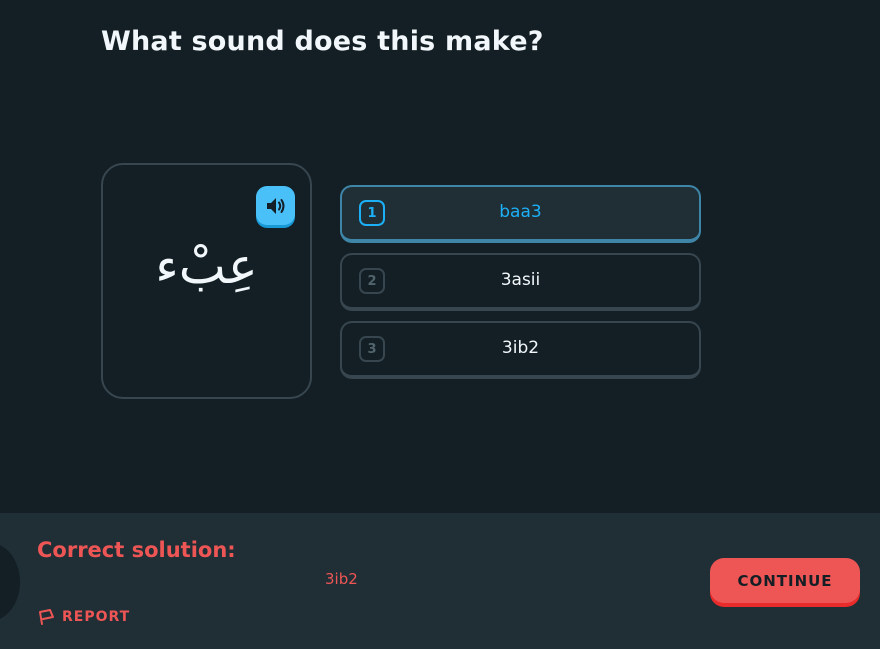 The height and width of the screenshot is (649, 880). I want to click on option-label: 3ib2, so click(520, 348).